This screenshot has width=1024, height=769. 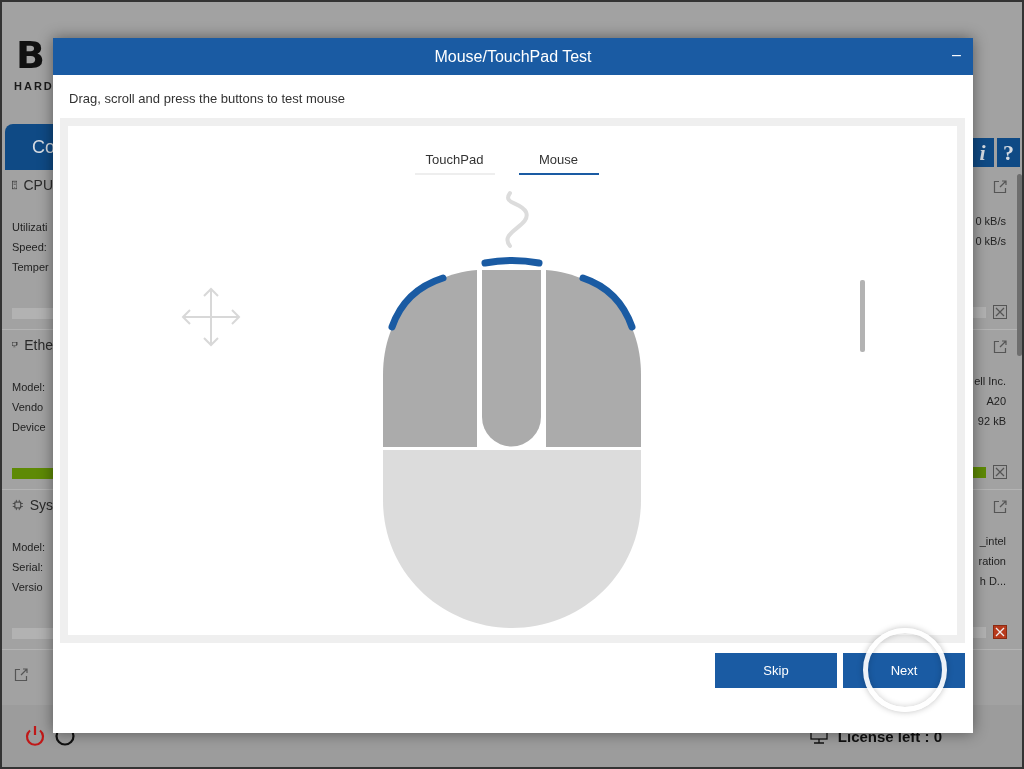 I want to click on power-icon, so click(x=35, y=736).